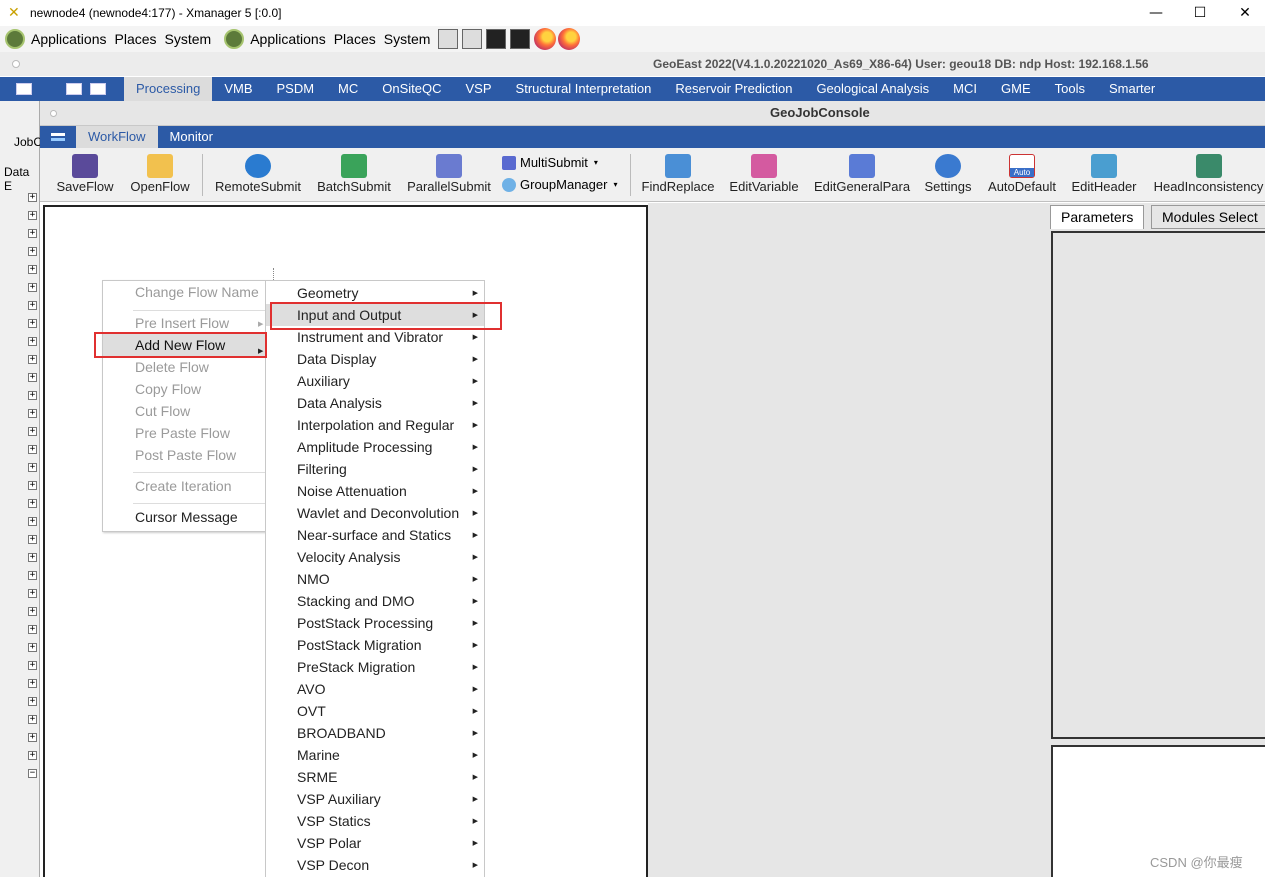 The image size is (1265, 877). What do you see at coordinates (160, 175) in the screenshot?
I see `open-flow-button: OpenFlow` at bounding box center [160, 175].